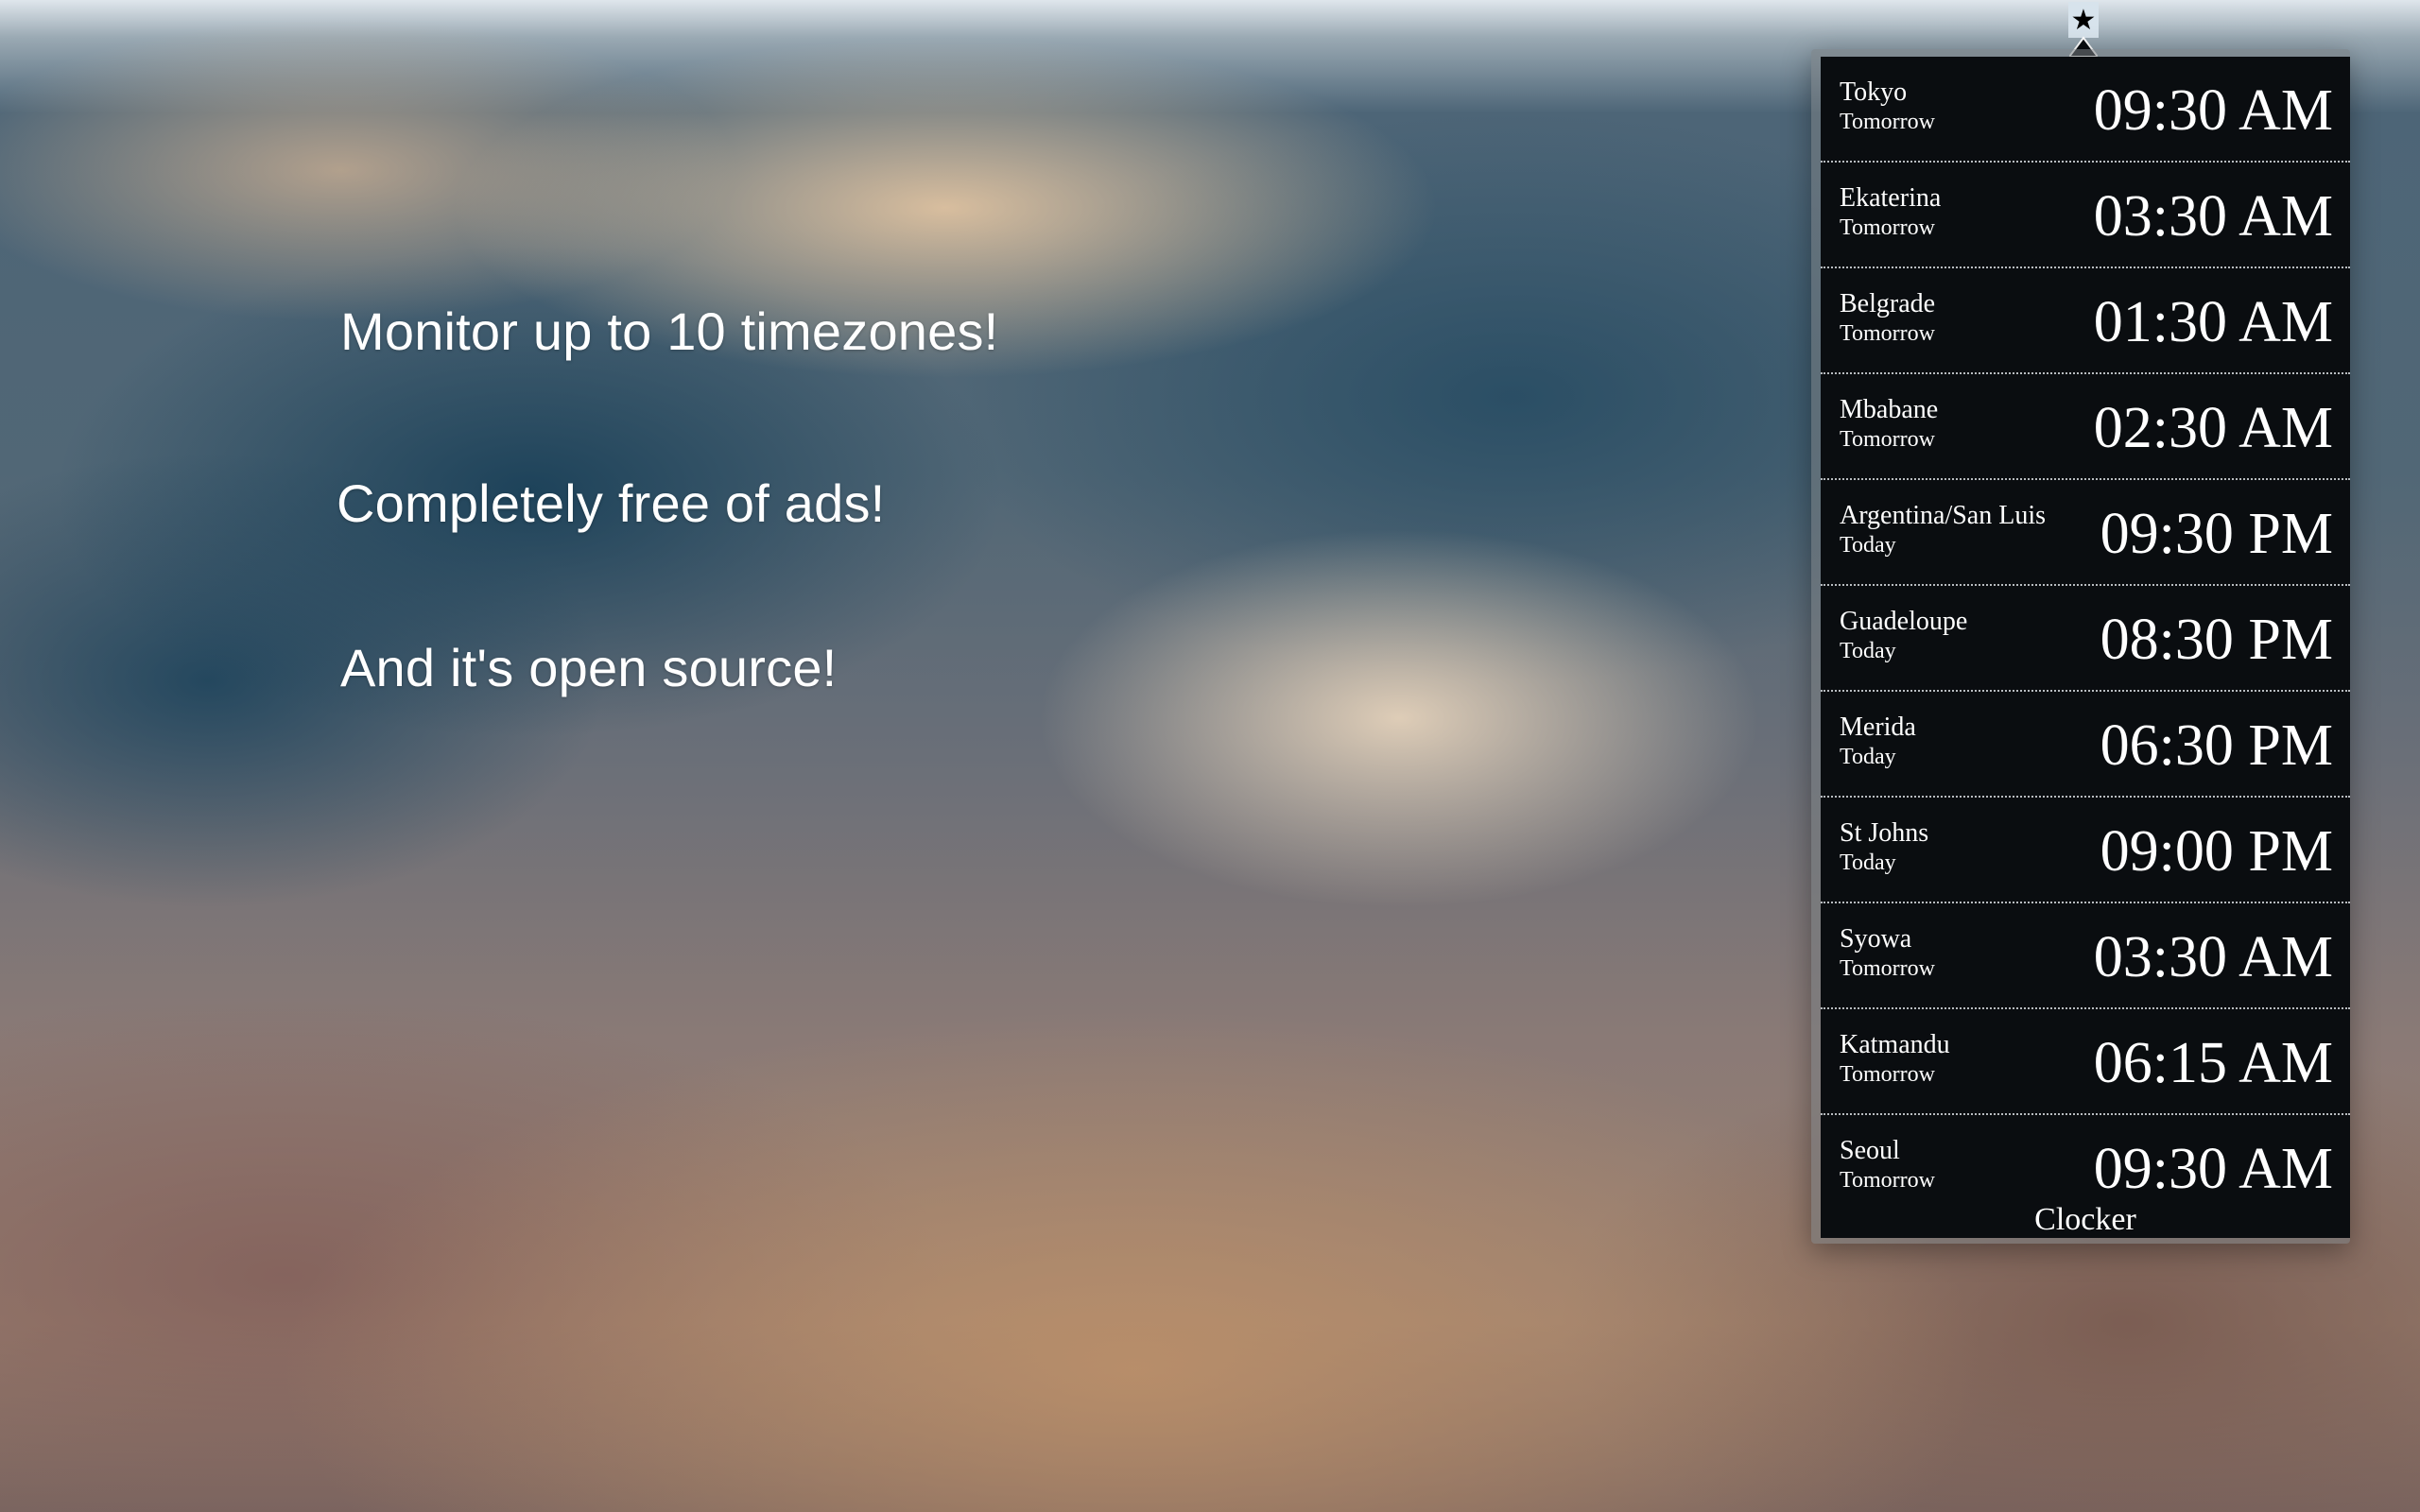 The height and width of the screenshot is (1512, 2420). What do you see at coordinates (2085, 850) in the screenshot?
I see `timezone-row: St Johns Today 09:00 PM` at bounding box center [2085, 850].